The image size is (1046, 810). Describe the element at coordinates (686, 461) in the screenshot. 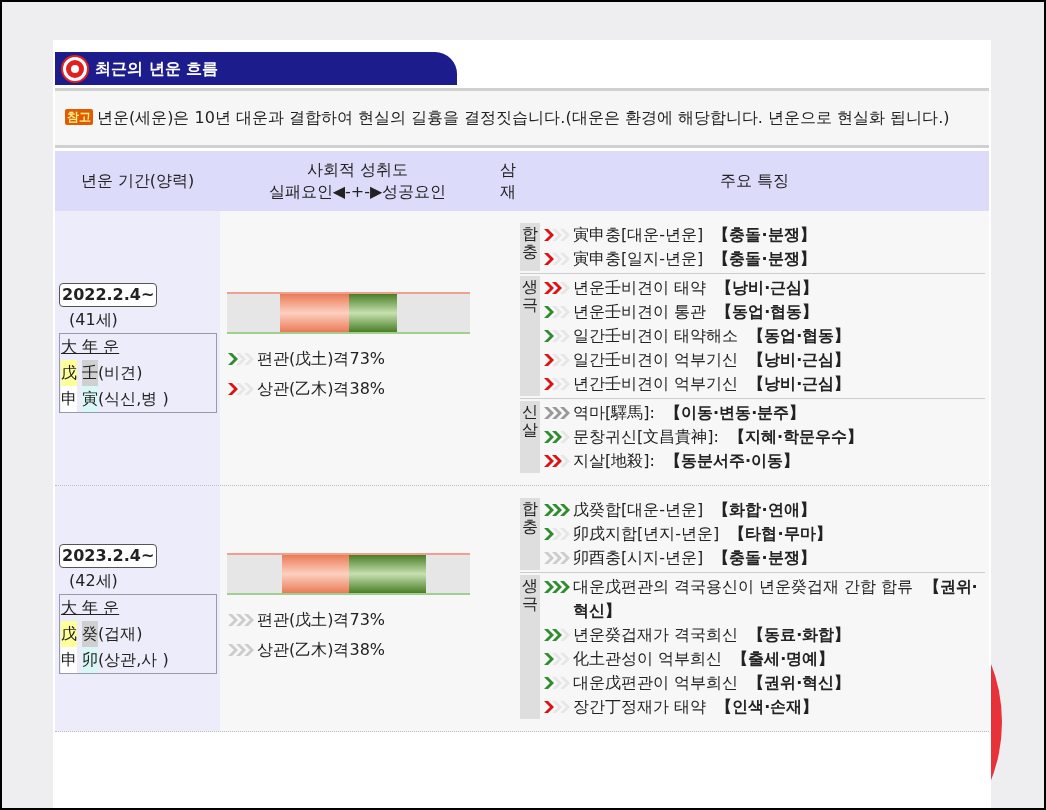

I see `feature-text: 지살[地殺]: 【동분서주·이동】` at that location.